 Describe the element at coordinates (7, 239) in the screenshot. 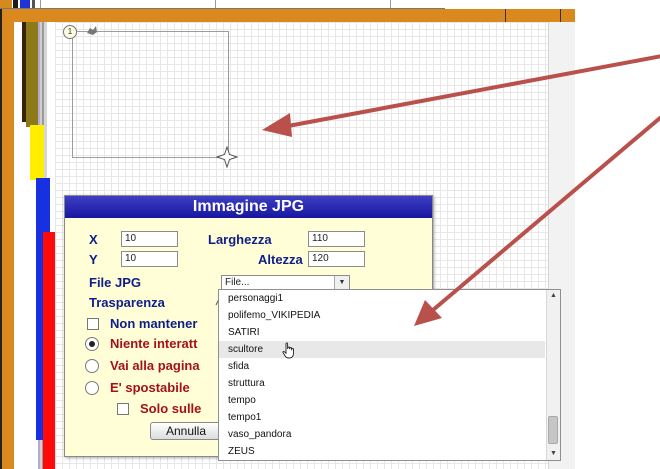

I see `frame-left-bar` at that location.